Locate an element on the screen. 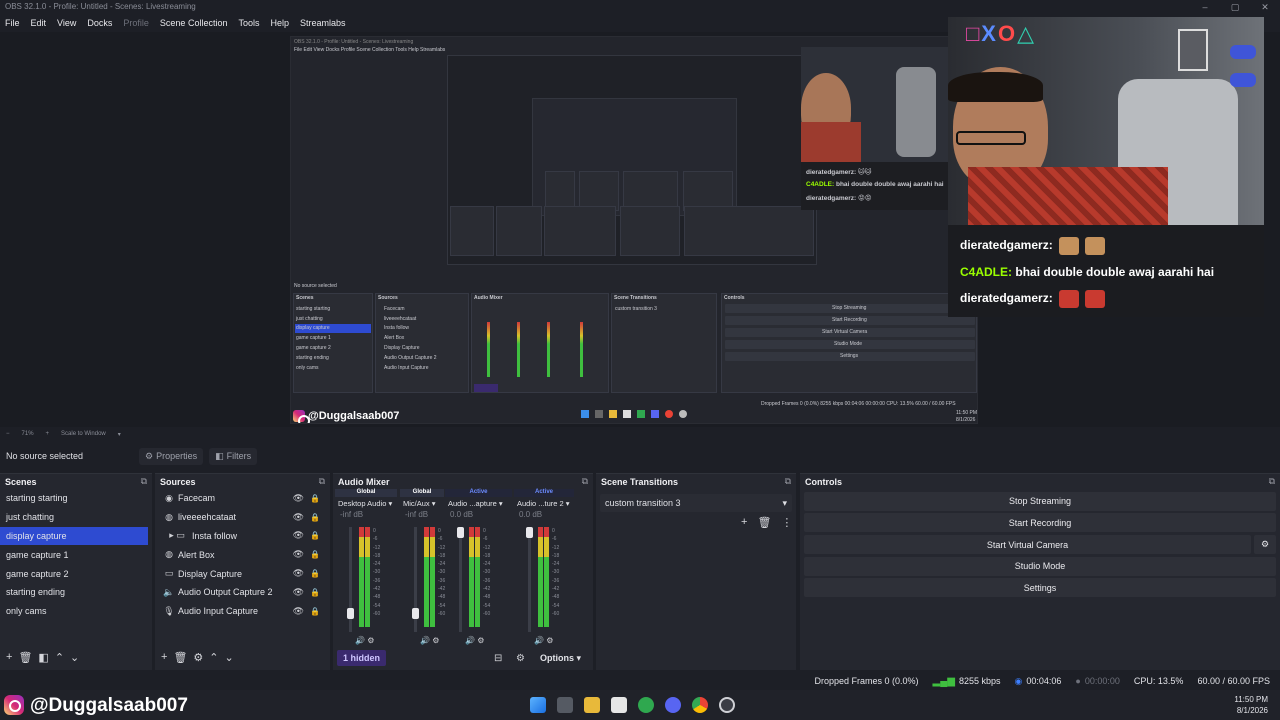 This screenshot has height=720, width=1280. file-explorer-icon is located at coordinates (592, 705).